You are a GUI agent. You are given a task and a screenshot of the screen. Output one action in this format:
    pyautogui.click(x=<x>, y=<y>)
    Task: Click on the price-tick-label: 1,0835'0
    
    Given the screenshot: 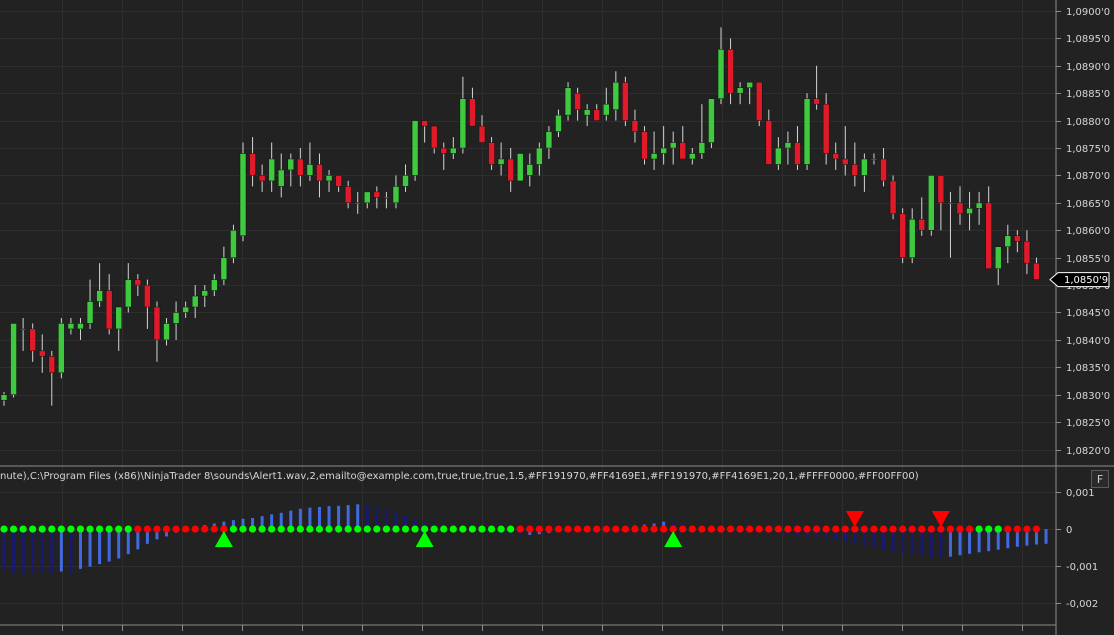 What is the action you would take?
    pyautogui.click(x=1088, y=368)
    